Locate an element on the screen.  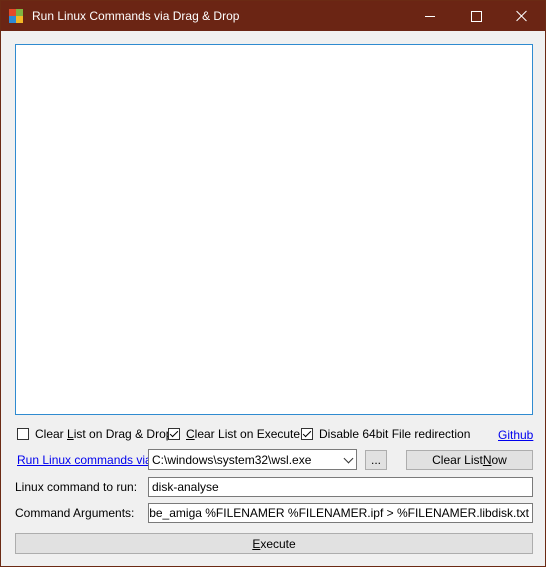
runner-select-value: C:\windows\system32\wsl.exe is located at coordinates (232, 460).